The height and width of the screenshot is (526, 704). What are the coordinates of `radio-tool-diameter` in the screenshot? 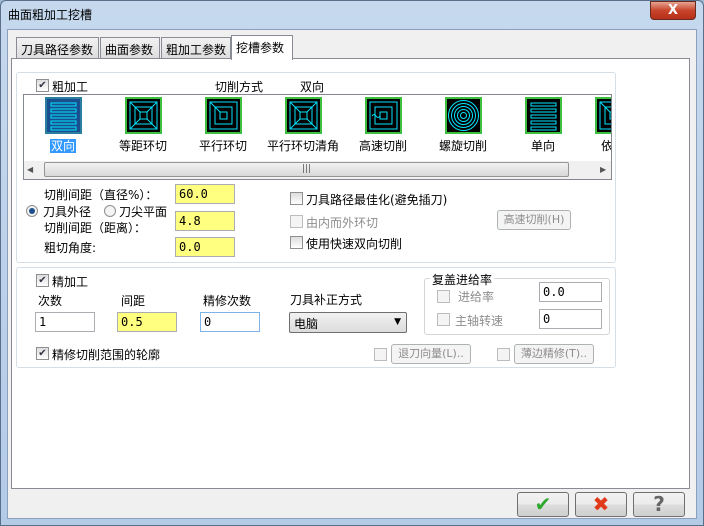 It's located at (32, 211).